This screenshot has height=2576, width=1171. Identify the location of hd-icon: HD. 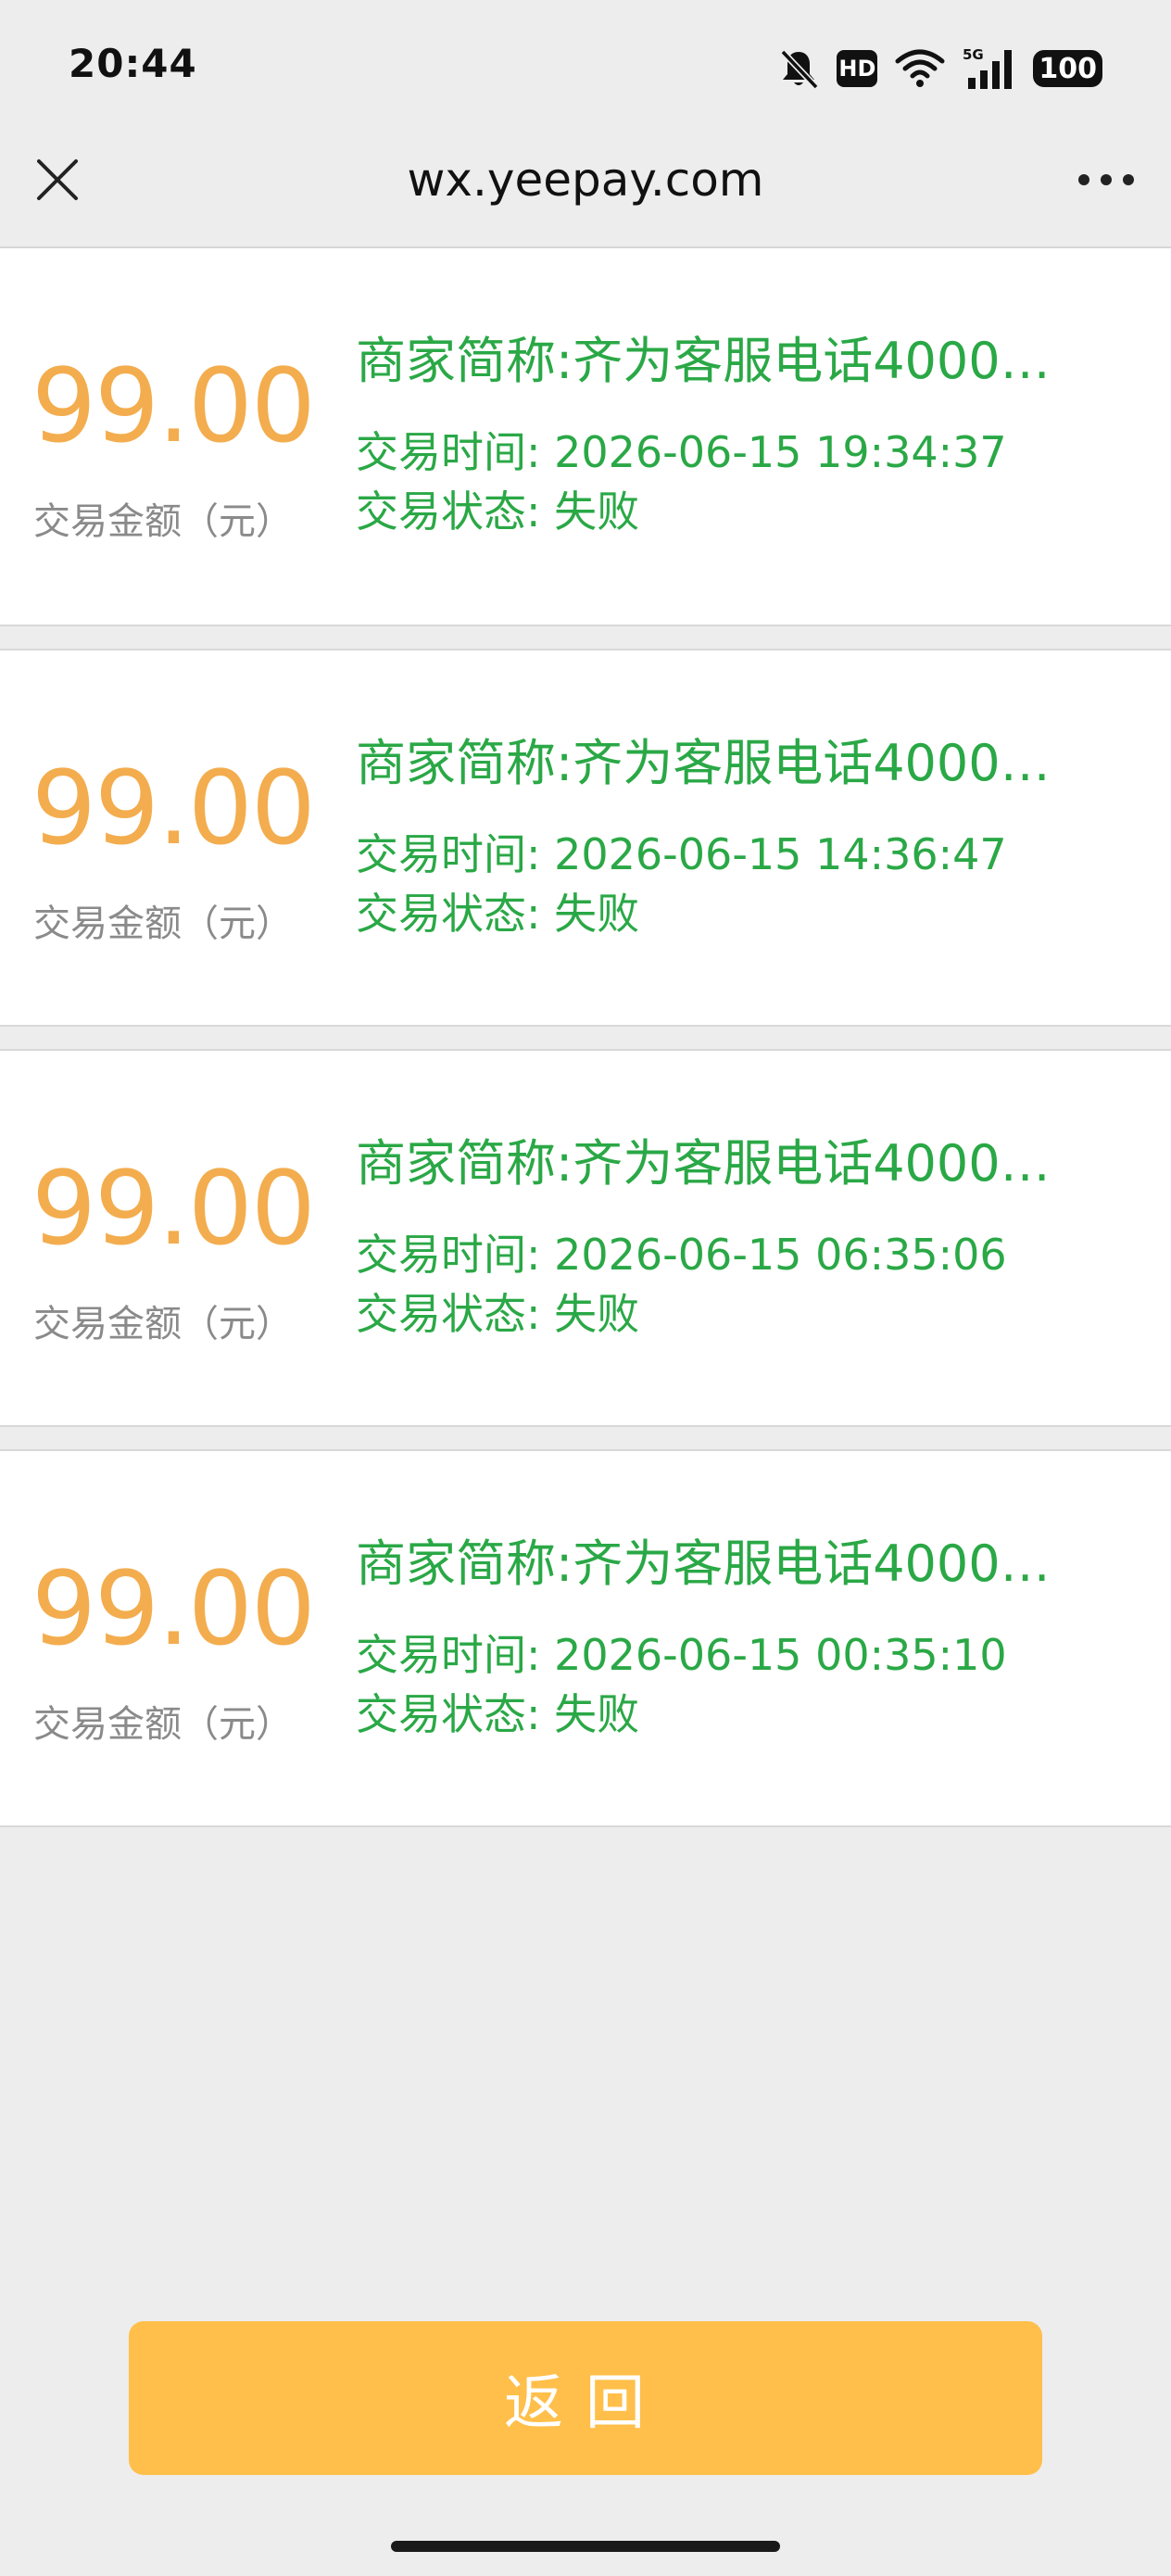
(858, 68).